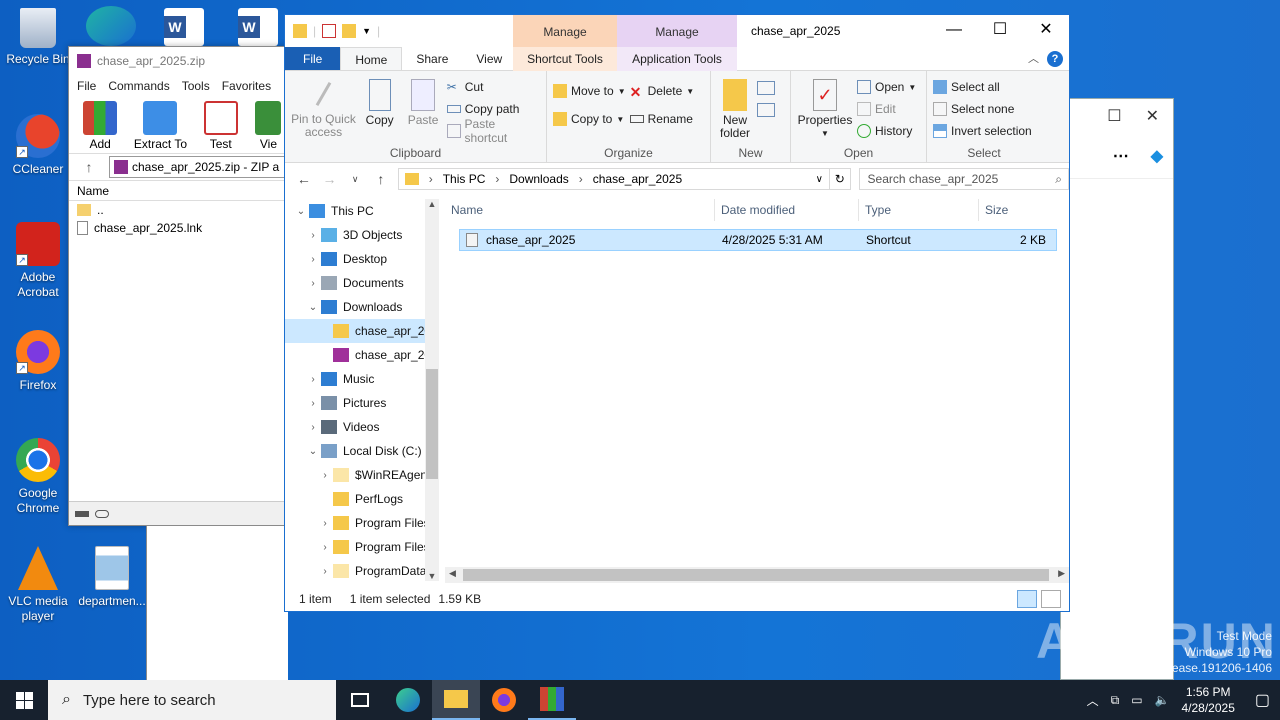 The width and height of the screenshot is (1280, 720). Describe the element at coordinates (589, 91) in the screenshot. I see `move-to-button: Move to ▼` at that location.